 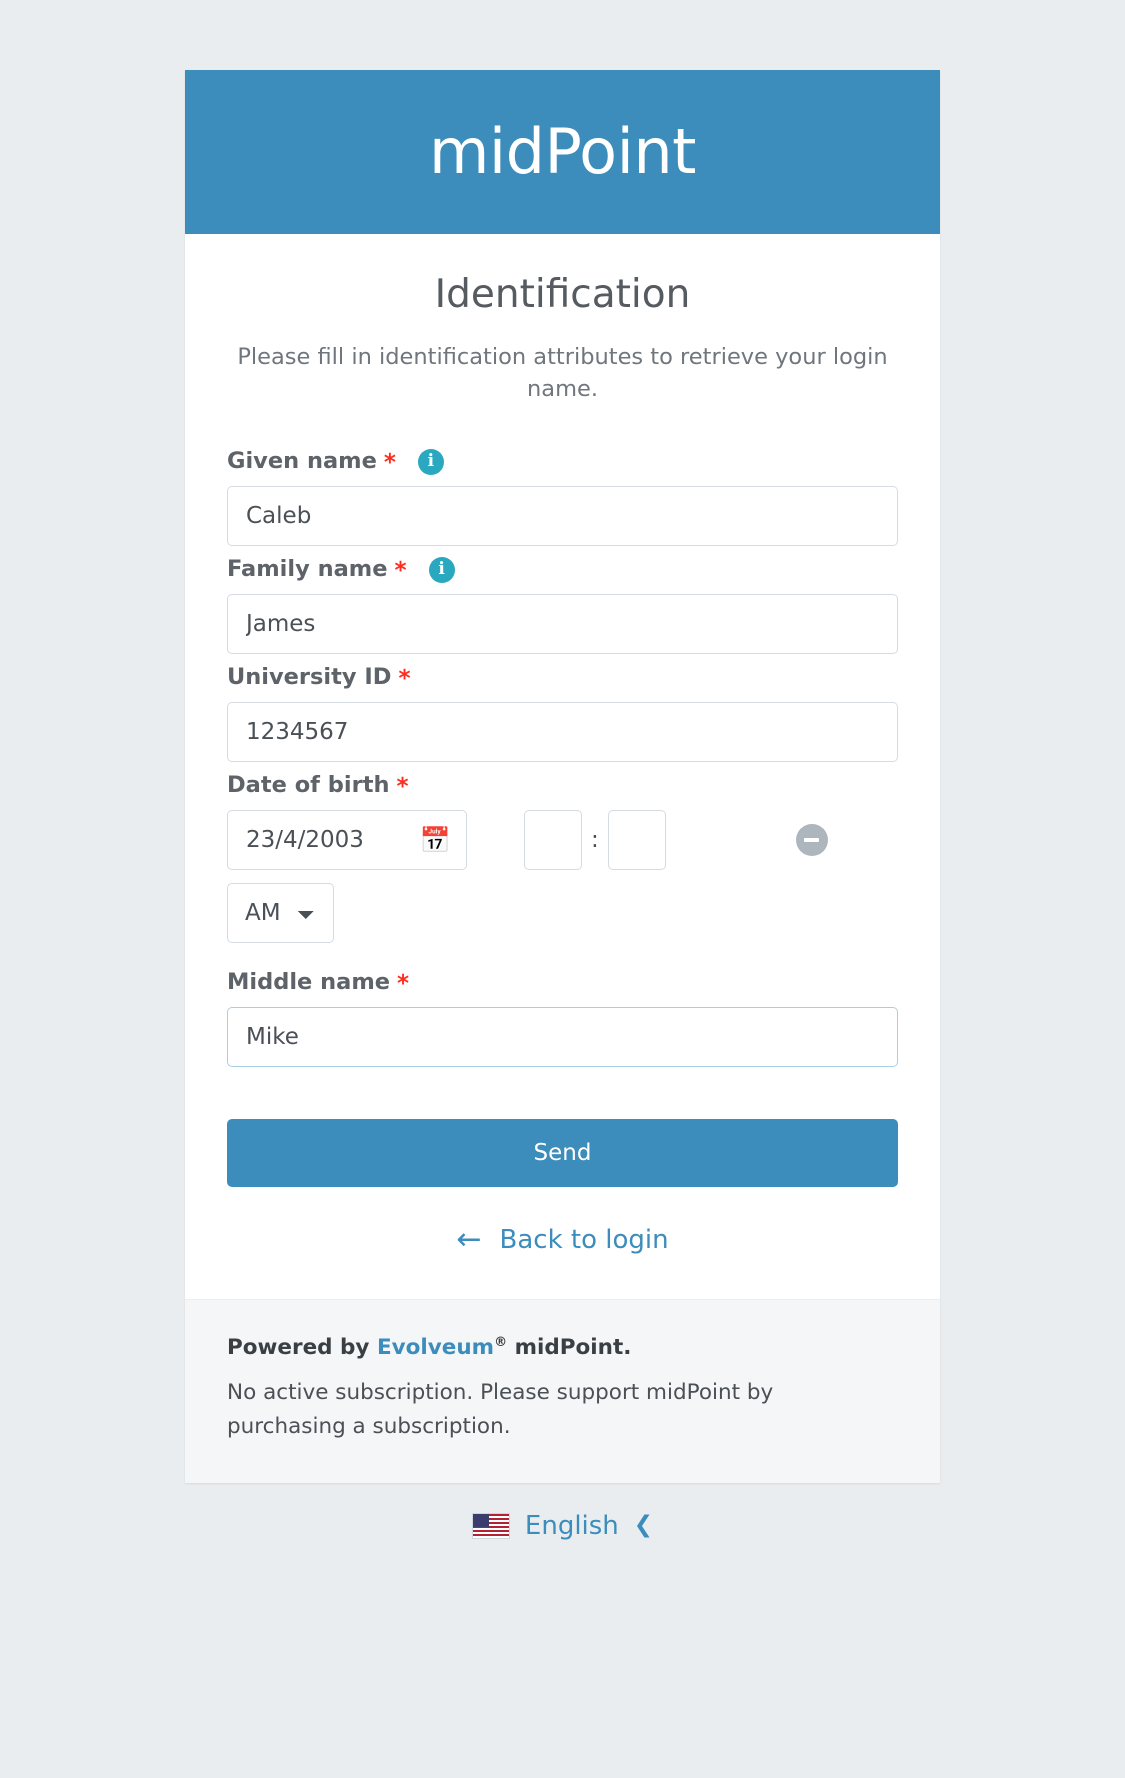 I want to click on middle-name-label: Middle name *, so click(x=562, y=982).